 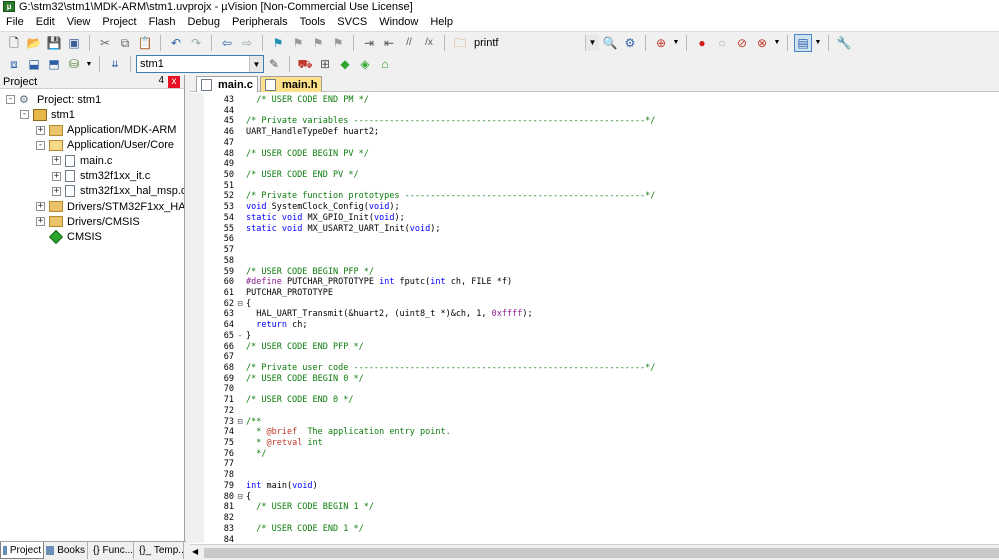 I want to click on bottom-tab: Books, so click(x=66, y=550).